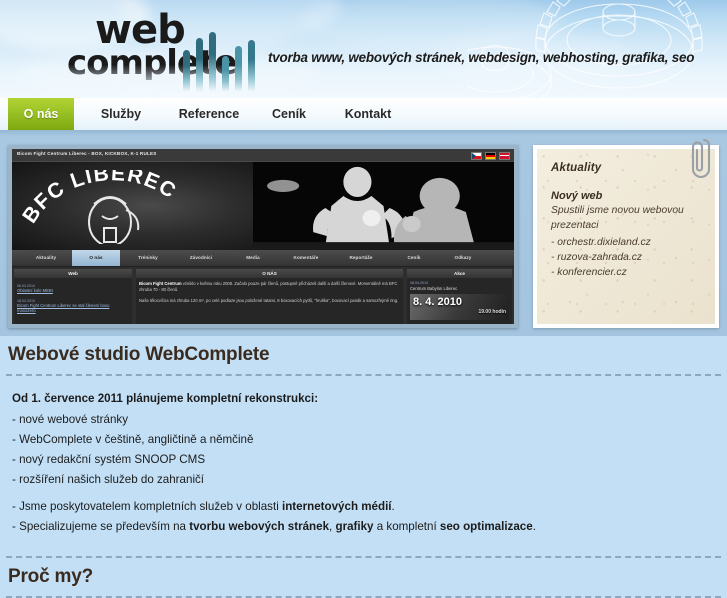 The width and height of the screenshot is (727, 598). What do you see at coordinates (701, 158) in the screenshot?
I see `paperclip-icon` at bounding box center [701, 158].